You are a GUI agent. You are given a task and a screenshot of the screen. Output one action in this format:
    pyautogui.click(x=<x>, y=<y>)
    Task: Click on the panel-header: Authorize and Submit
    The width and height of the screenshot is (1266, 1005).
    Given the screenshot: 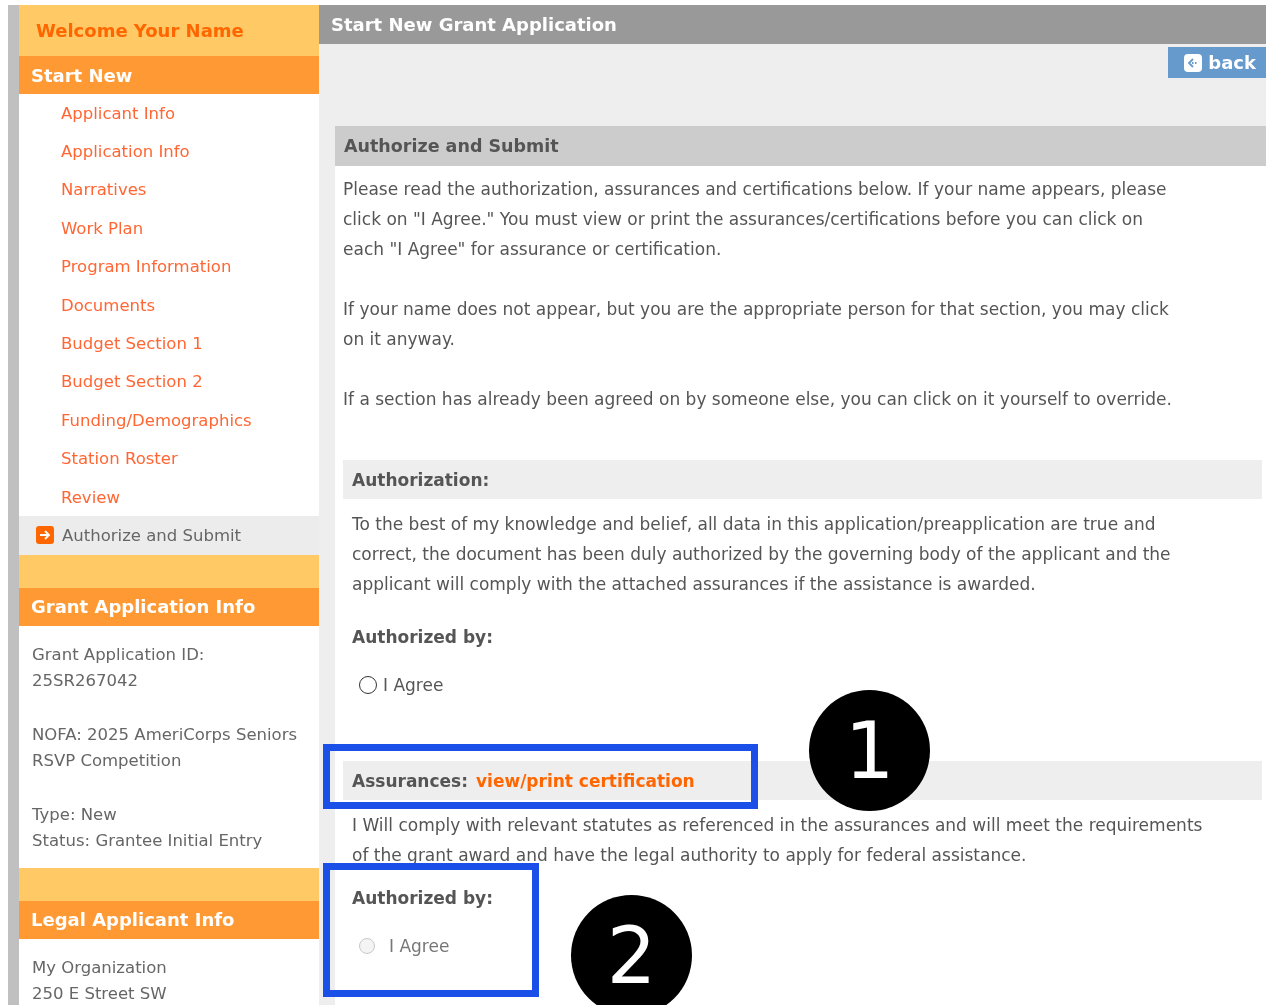 What is the action you would take?
    pyautogui.click(x=800, y=146)
    